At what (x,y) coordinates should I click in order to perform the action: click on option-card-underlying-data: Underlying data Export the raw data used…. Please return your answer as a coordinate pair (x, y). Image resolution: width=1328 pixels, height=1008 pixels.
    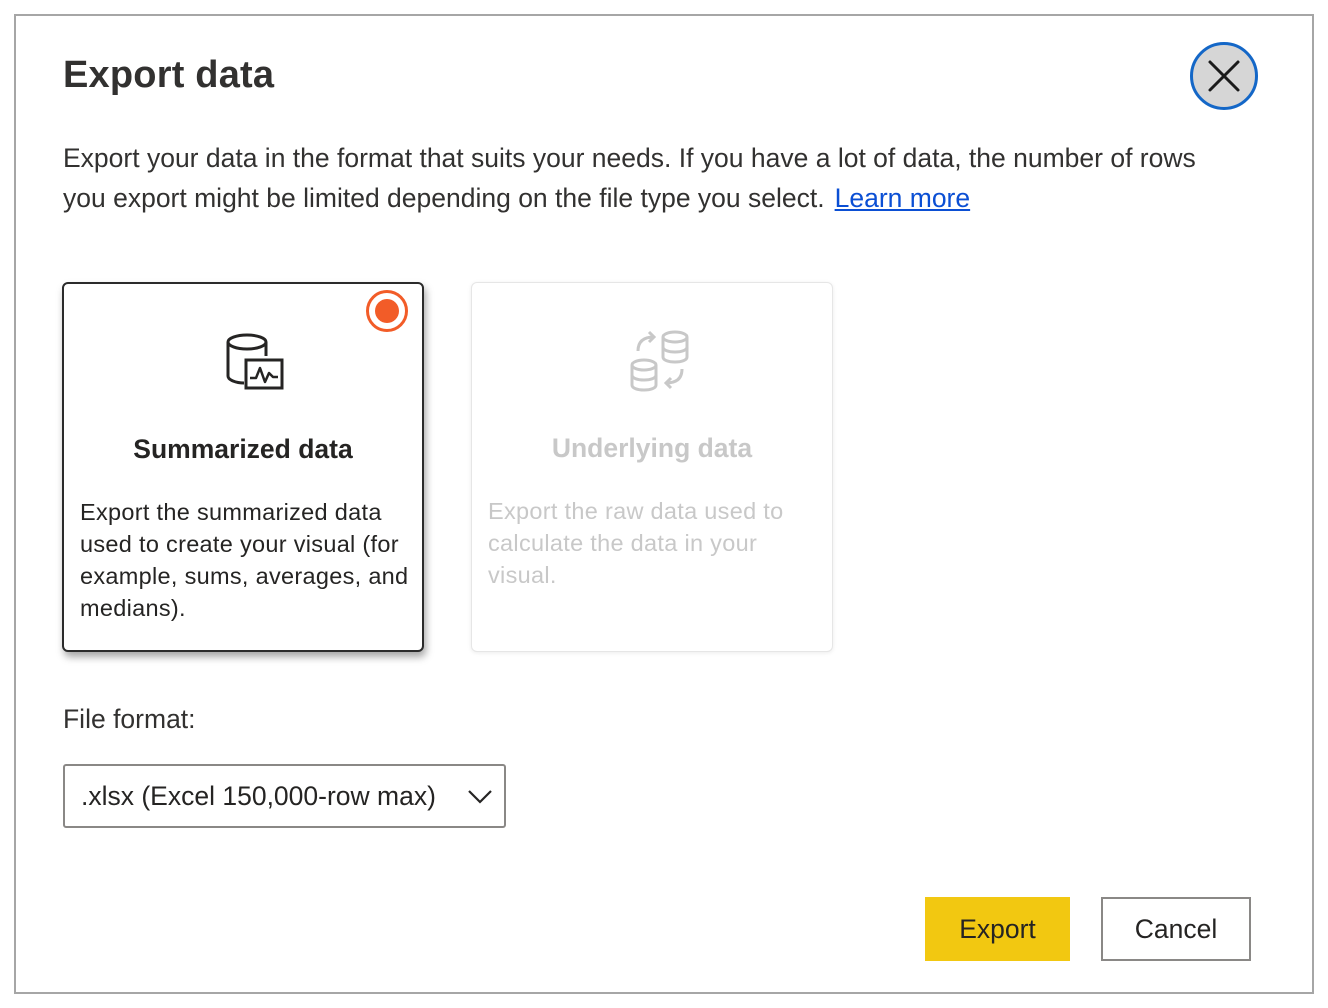
    Looking at the image, I should click on (652, 467).